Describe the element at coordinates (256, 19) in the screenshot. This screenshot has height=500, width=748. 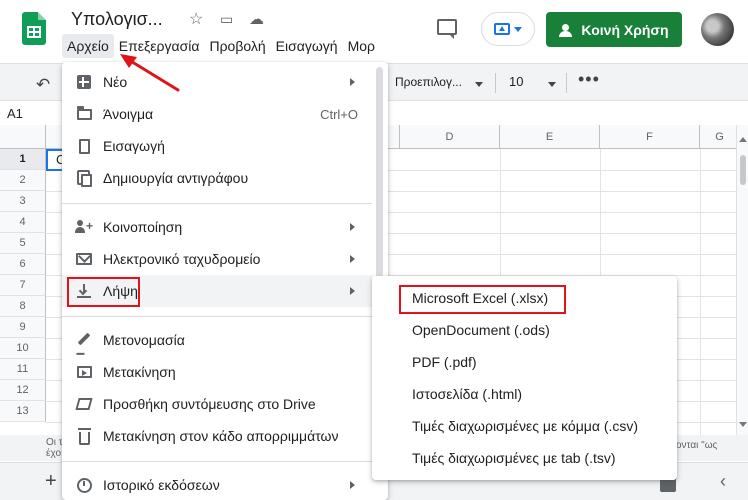
I see `cloud-status-icon: ☁` at that location.